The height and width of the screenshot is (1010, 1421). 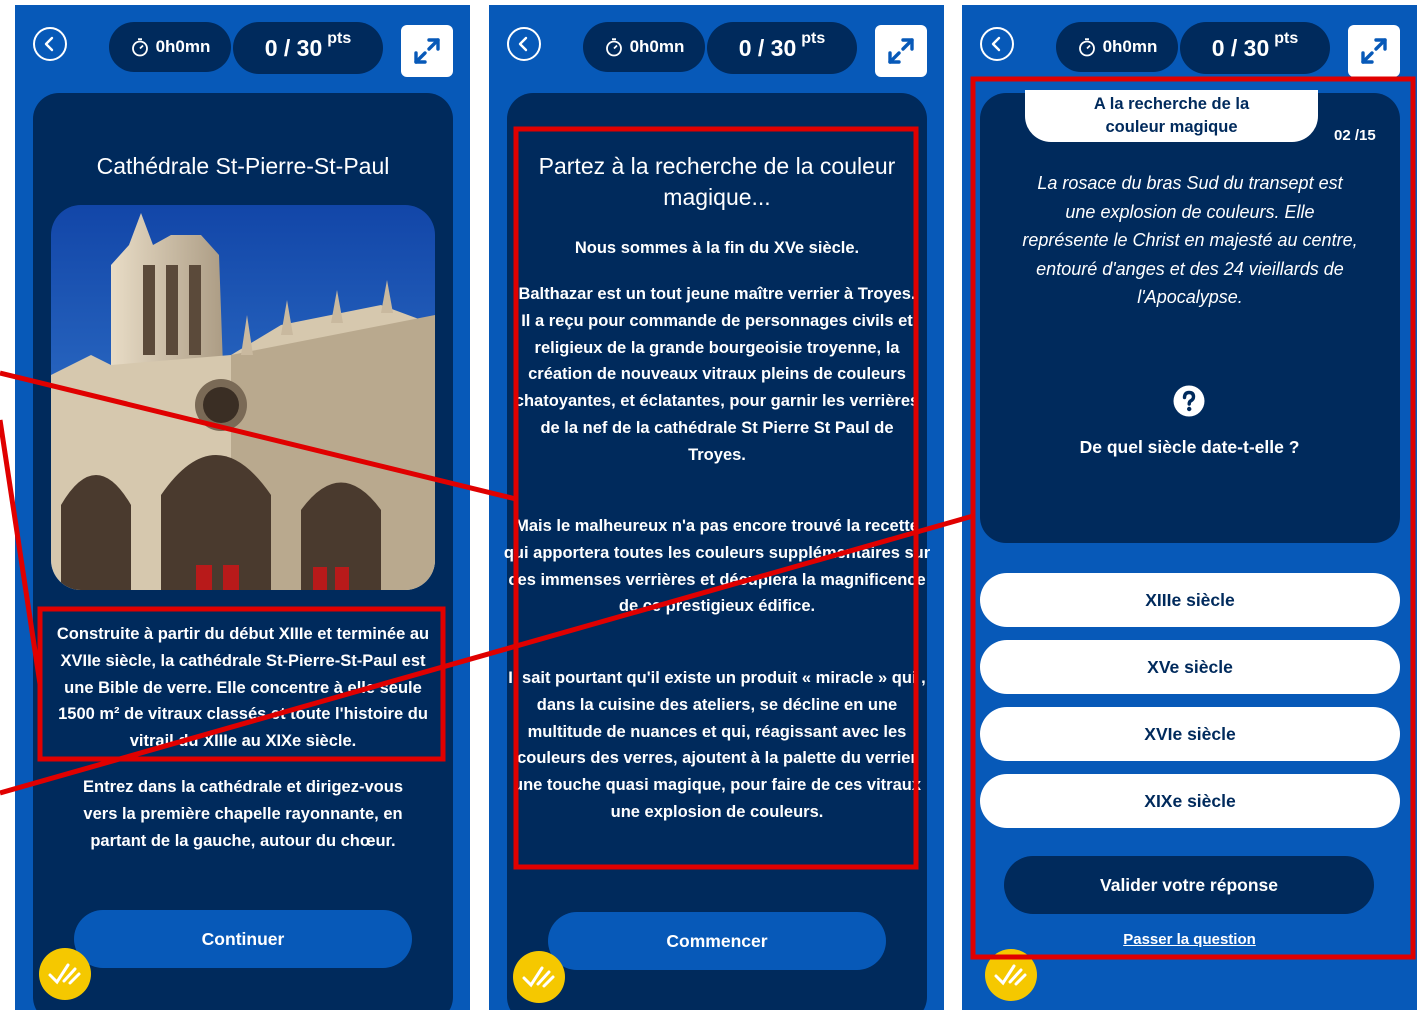 I want to click on question-counter: 02 /15, so click(x=1355, y=135).